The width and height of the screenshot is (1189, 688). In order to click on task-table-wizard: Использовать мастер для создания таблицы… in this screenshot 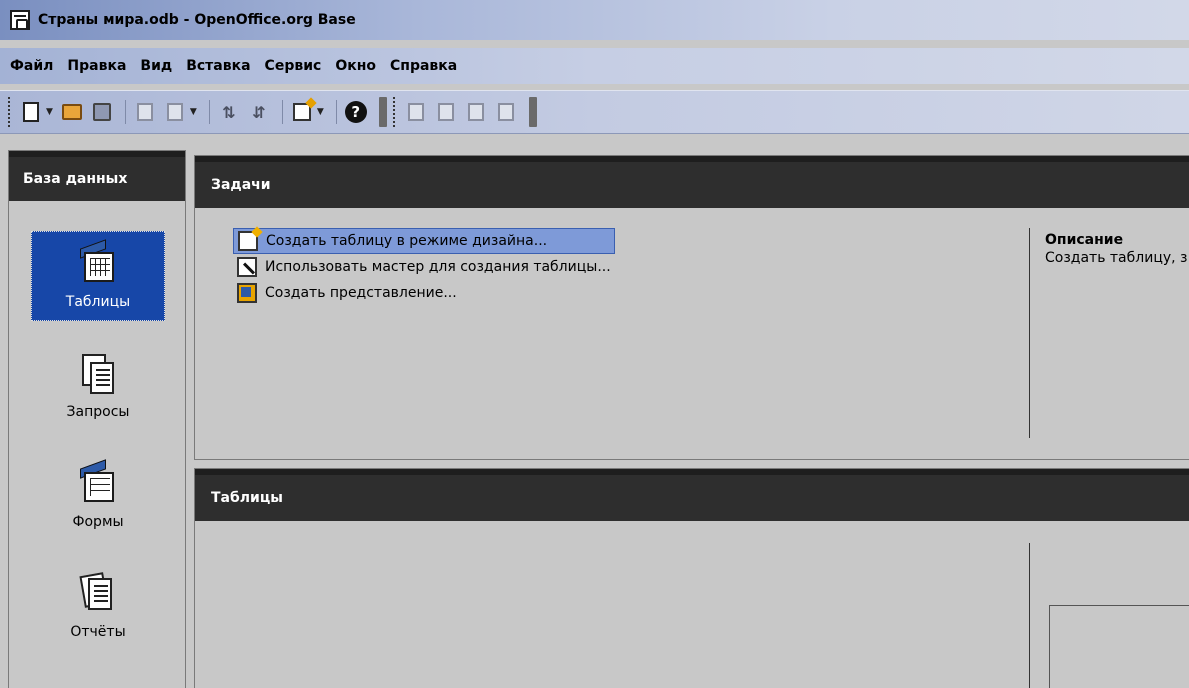, I will do `click(424, 267)`.